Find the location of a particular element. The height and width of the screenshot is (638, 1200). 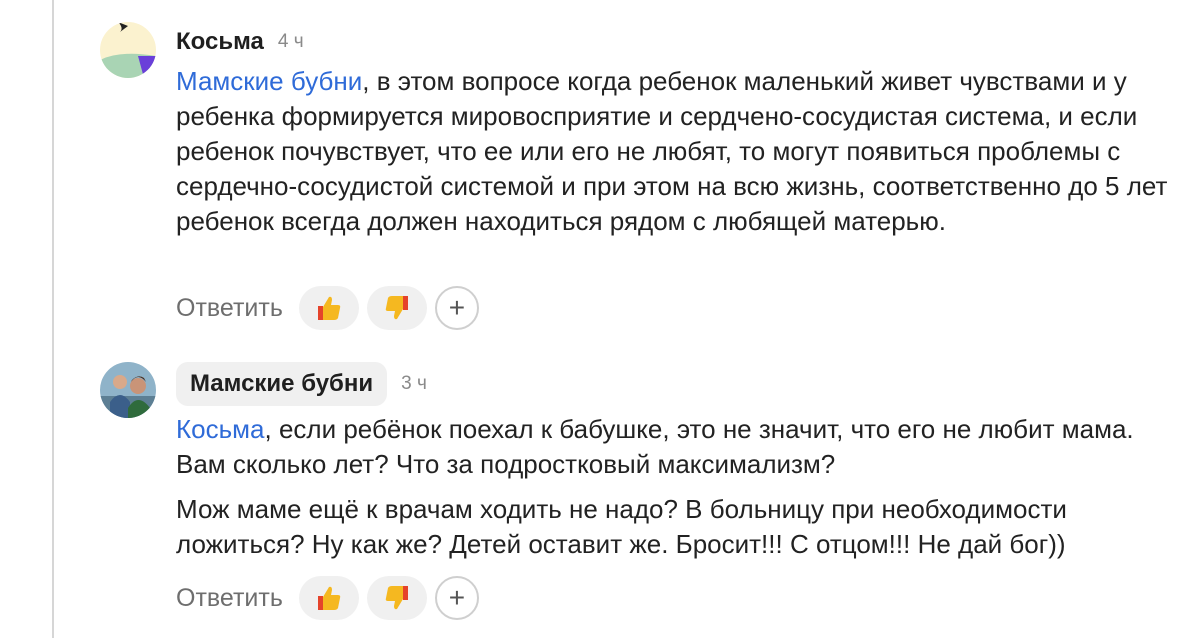

avatar-abstract-icon is located at coordinates (128, 50).